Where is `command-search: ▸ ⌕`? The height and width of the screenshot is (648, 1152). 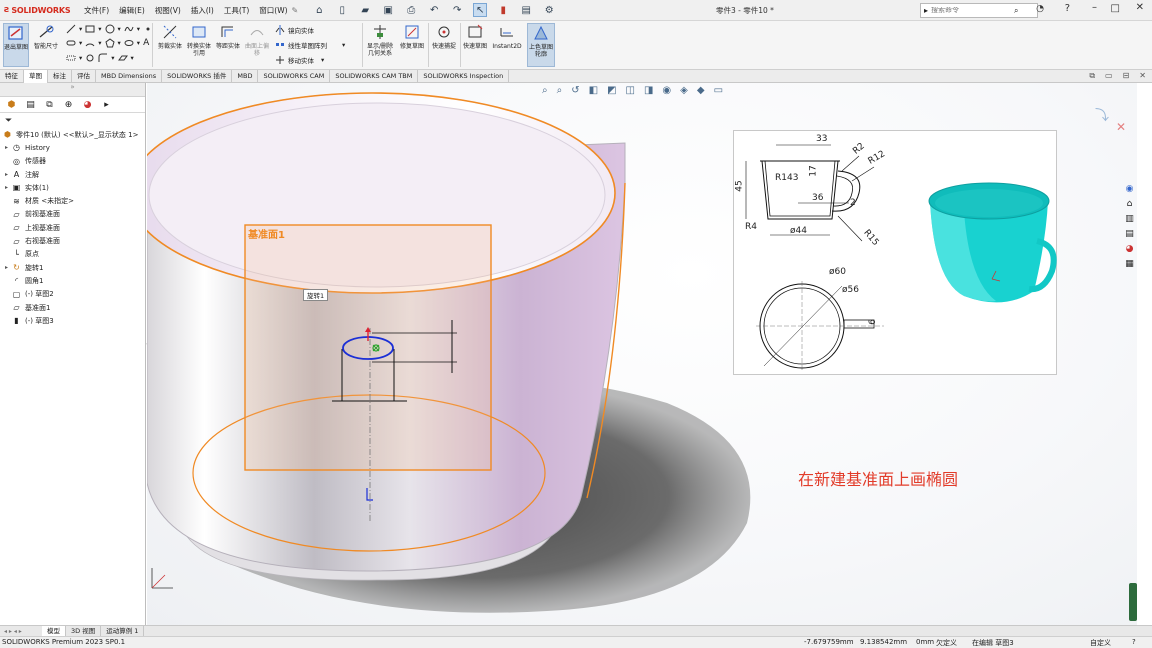
command-search: ▸ ⌕ is located at coordinates (979, 10).